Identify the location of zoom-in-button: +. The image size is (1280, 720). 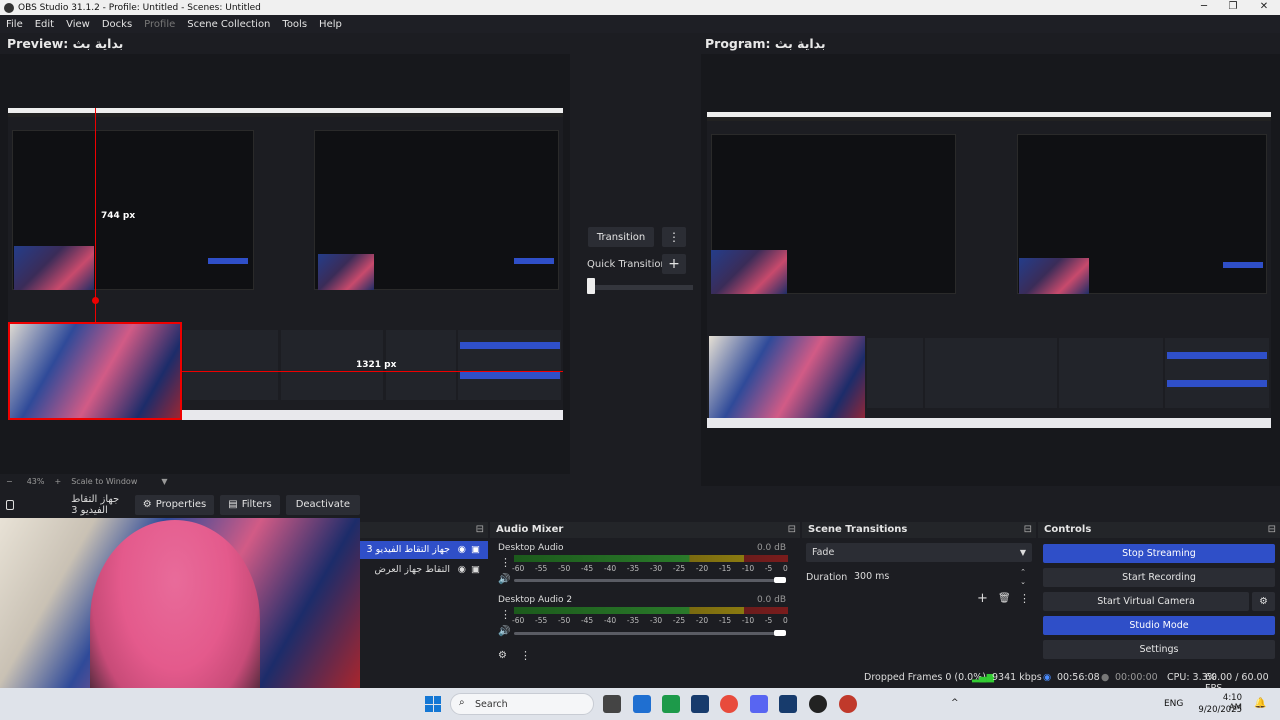
(57, 481).